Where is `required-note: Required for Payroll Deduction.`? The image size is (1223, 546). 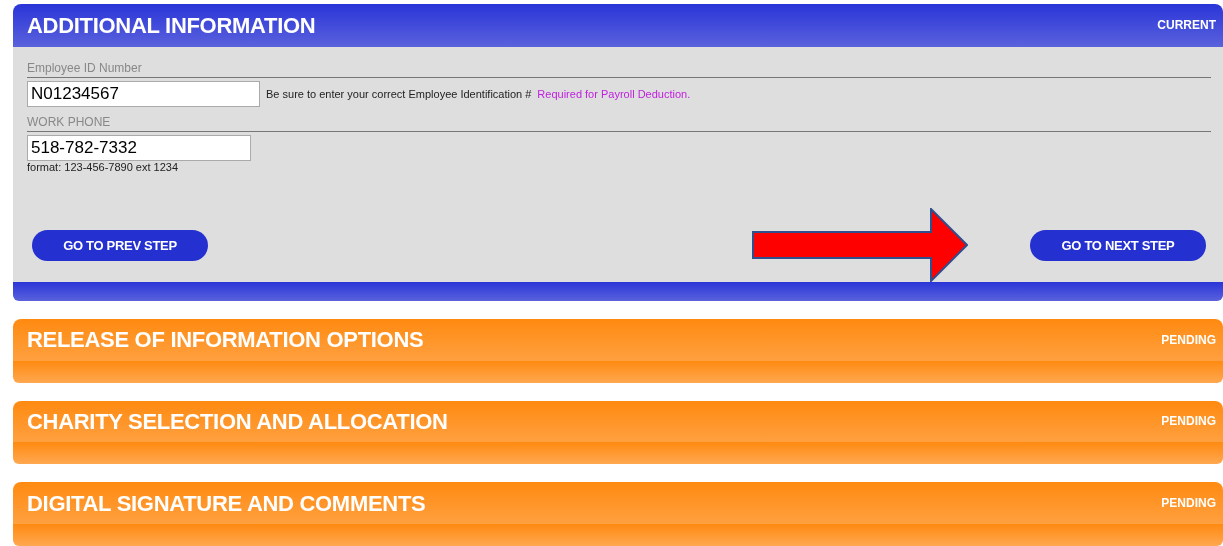 required-note: Required for Payroll Deduction. is located at coordinates (614, 94).